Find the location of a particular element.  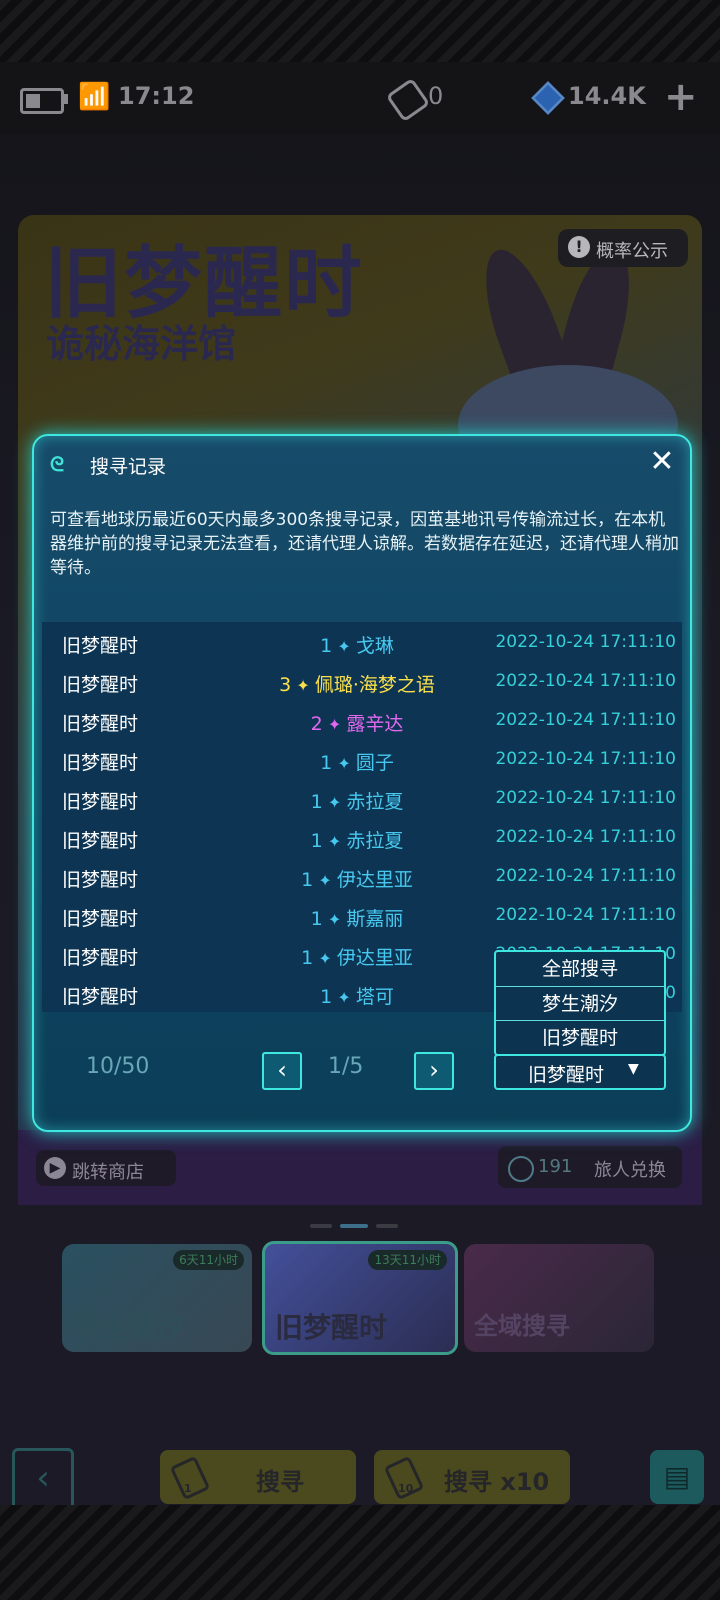

alert-icon: ! is located at coordinates (579, 247).